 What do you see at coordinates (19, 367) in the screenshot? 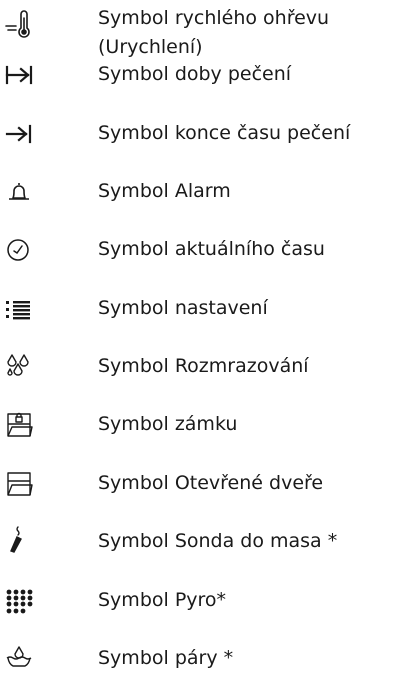
I see `defrost-drops-icon` at bounding box center [19, 367].